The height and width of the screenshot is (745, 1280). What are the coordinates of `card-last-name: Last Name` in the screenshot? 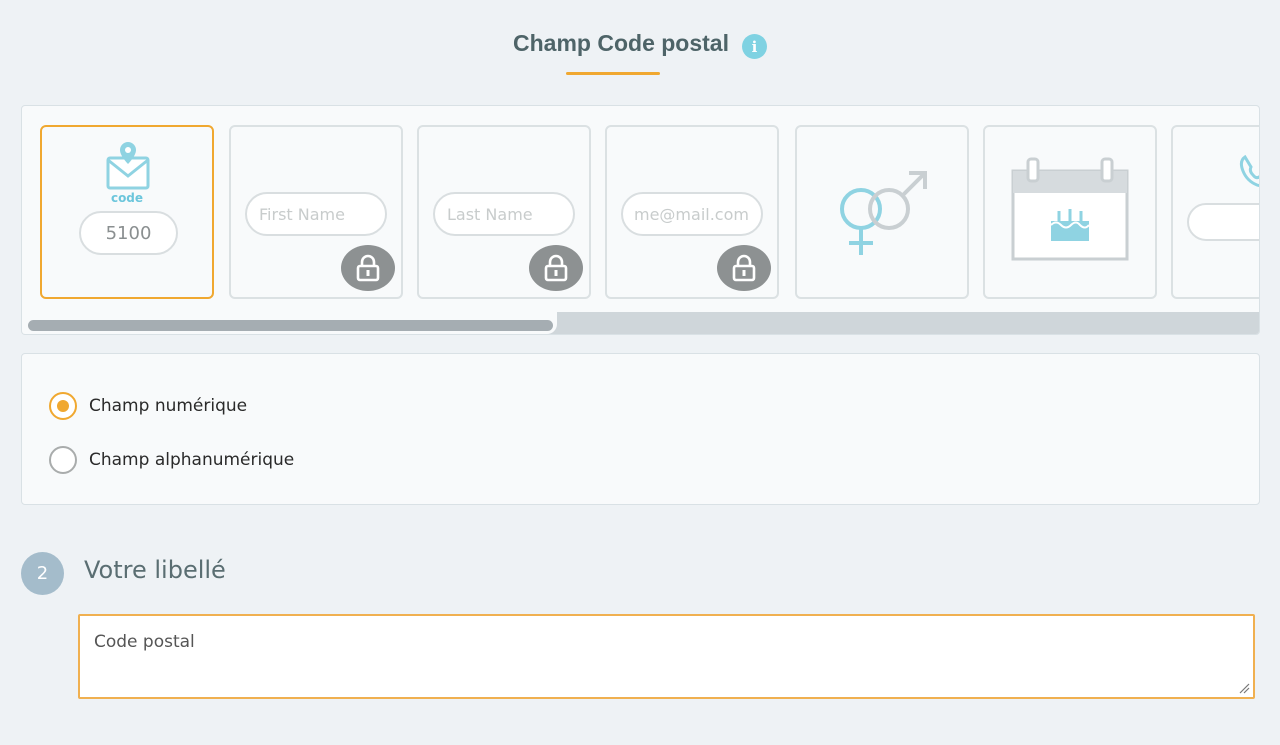 It's located at (504, 212).